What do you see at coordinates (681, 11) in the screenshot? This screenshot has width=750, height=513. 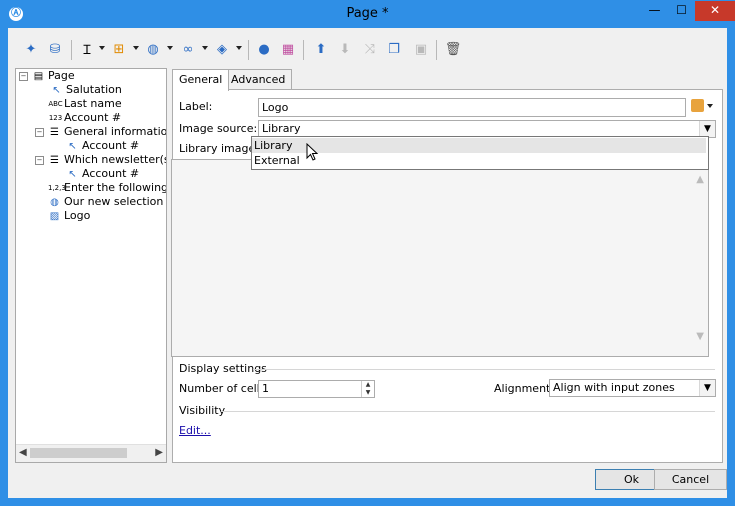 I see `maximize-button: ☐` at bounding box center [681, 11].